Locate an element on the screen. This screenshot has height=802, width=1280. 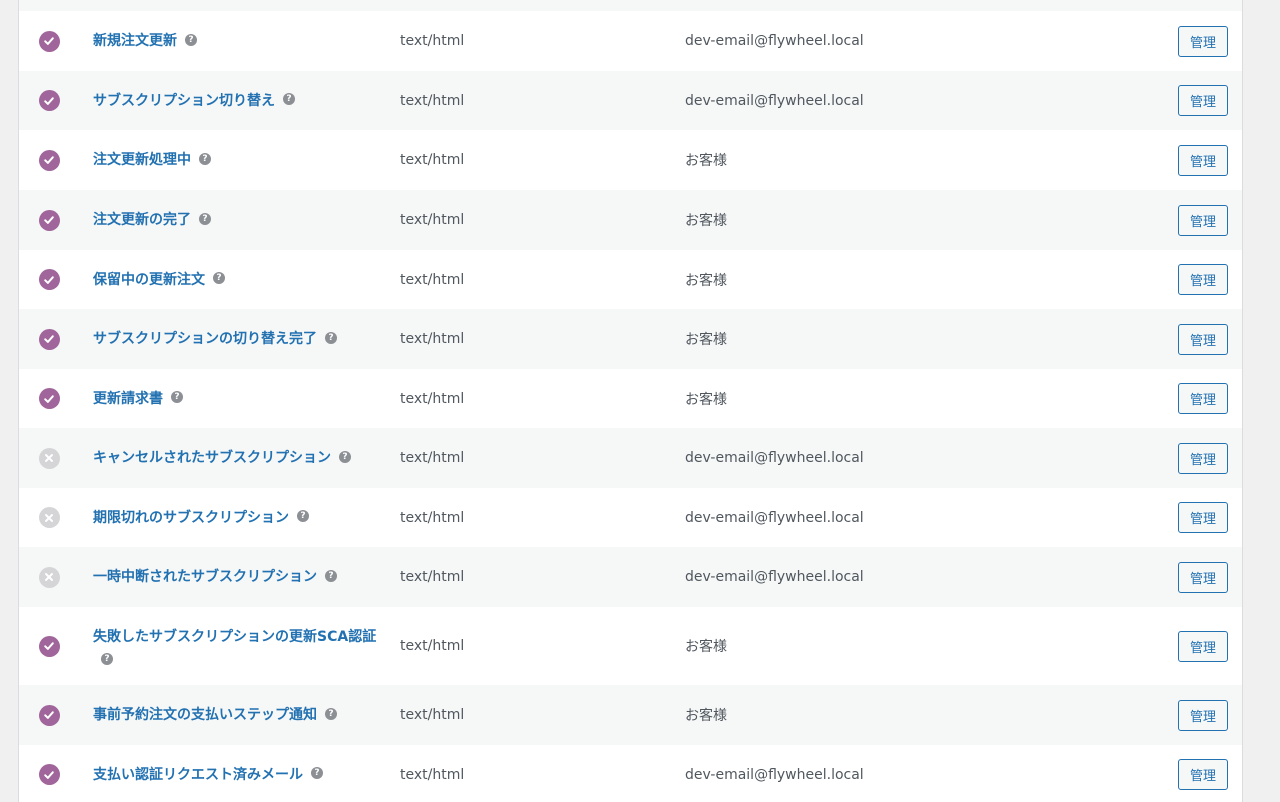
email-name-cell: 失敗したサブスクリプションの更新SCA認証? is located at coordinates (238, 646).